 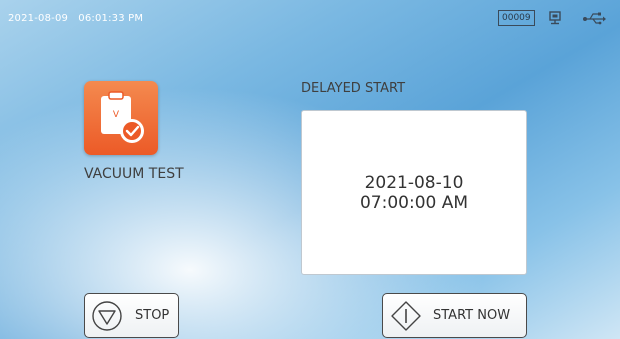 What do you see at coordinates (594, 19) in the screenshot?
I see `usb-icon` at bounding box center [594, 19].